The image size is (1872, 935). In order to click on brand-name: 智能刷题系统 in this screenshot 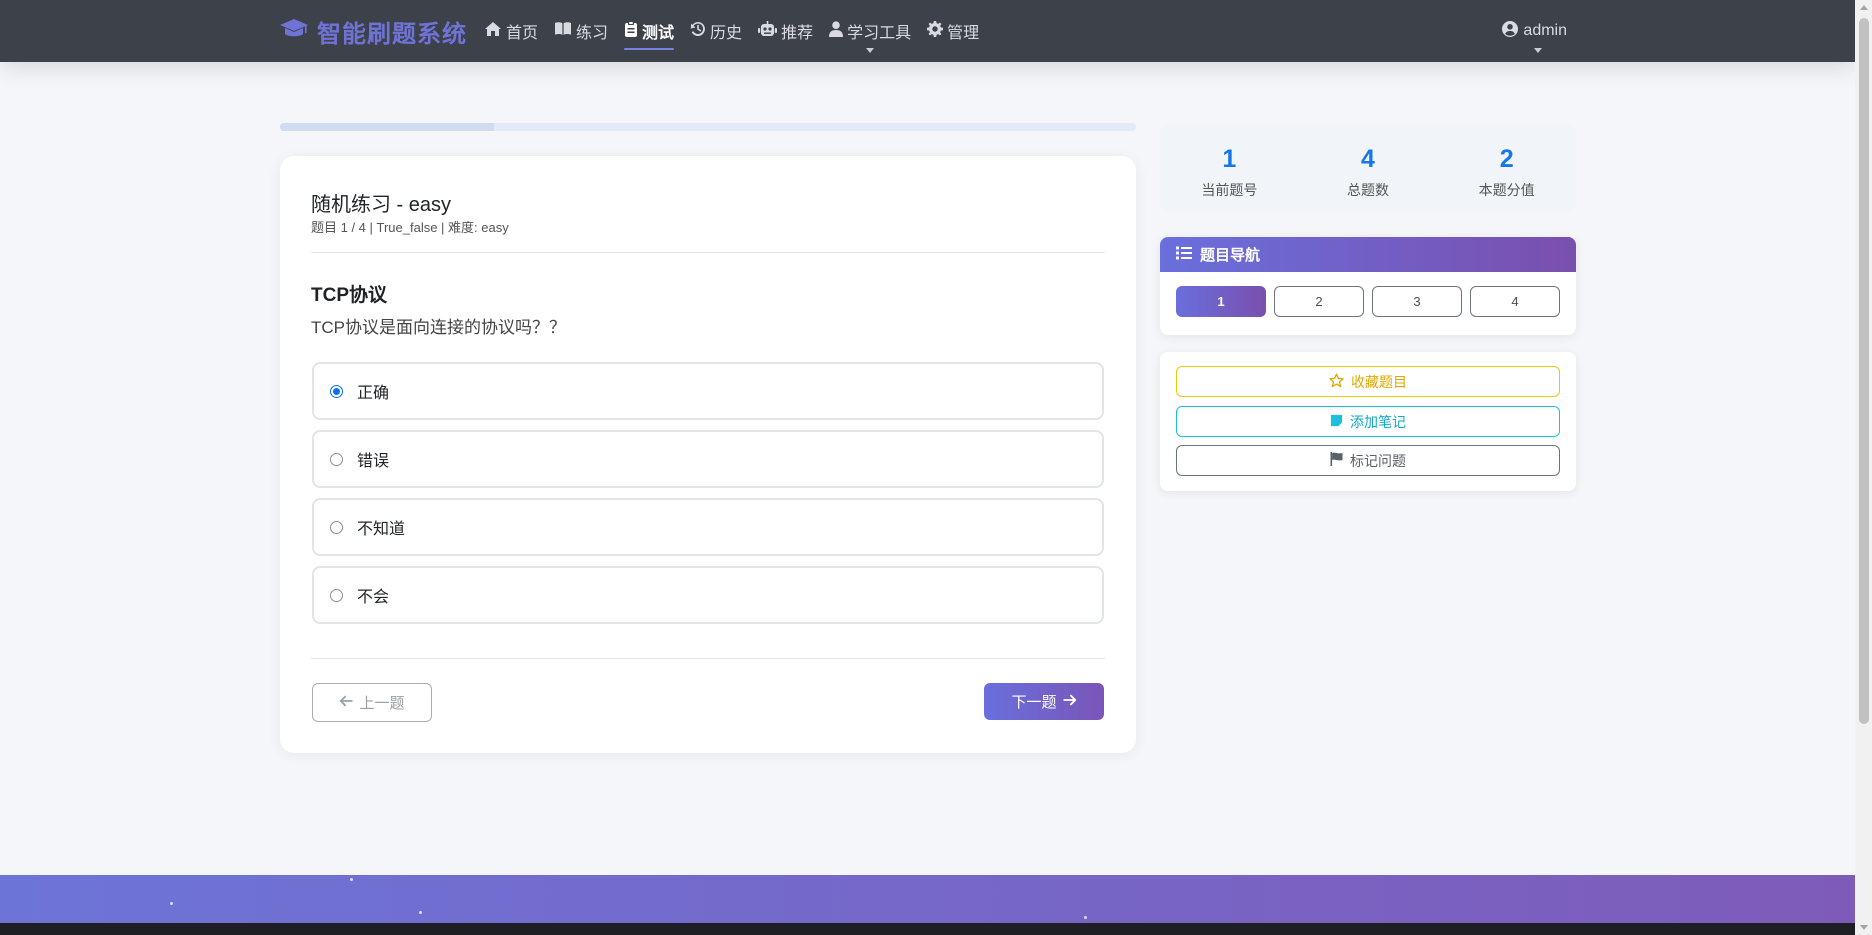, I will do `click(392, 34)`.